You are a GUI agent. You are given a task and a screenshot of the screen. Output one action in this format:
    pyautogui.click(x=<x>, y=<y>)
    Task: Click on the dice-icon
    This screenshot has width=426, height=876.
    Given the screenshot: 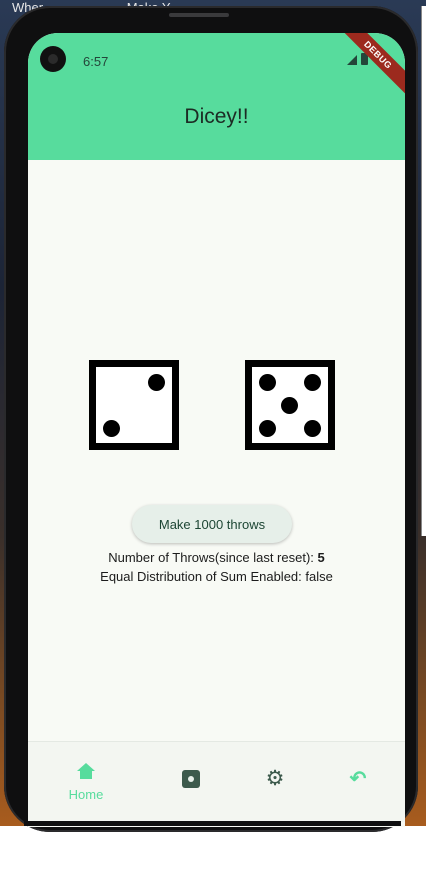 What is the action you would take?
    pyautogui.click(x=191, y=779)
    